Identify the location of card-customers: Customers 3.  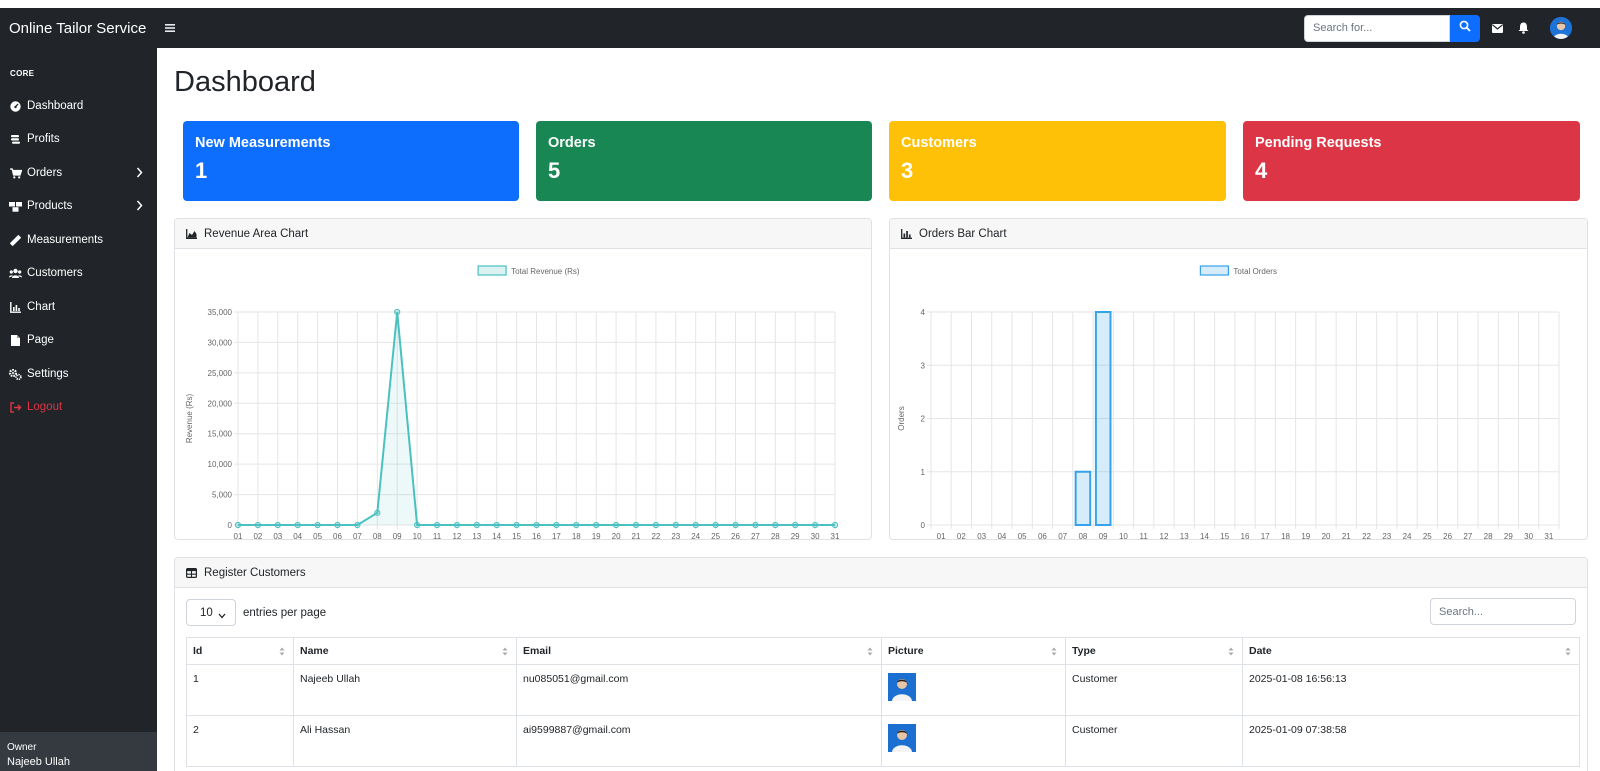
(1057, 161).